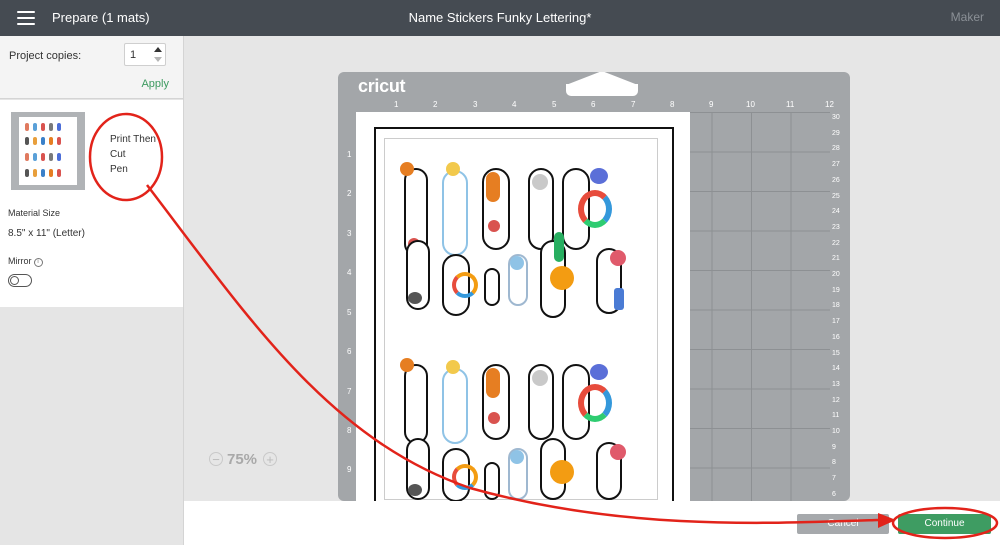 The image size is (1000, 545). What do you see at coordinates (145, 54) in the screenshot?
I see `project-copies-input: 1` at bounding box center [145, 54].